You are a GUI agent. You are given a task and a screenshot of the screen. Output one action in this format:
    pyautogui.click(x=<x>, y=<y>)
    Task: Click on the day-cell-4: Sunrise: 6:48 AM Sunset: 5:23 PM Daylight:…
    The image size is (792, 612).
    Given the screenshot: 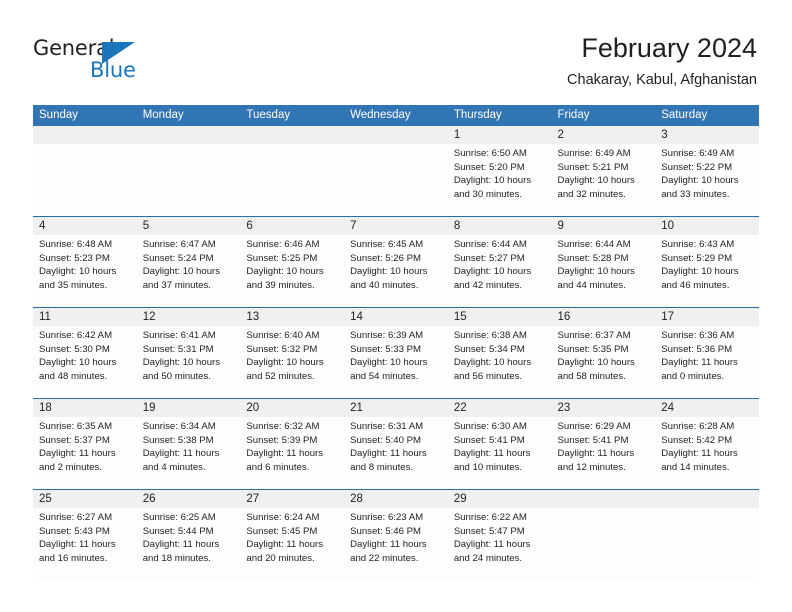 What is the action you would take?
    pyautogui.click(x=85, y=271)
    